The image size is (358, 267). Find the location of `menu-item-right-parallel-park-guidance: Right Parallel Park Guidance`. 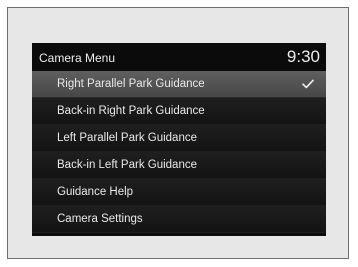

menu-item-right-parallel-park-guidance: Right Parallel Park Guidance is located at coordinates (179, 84).